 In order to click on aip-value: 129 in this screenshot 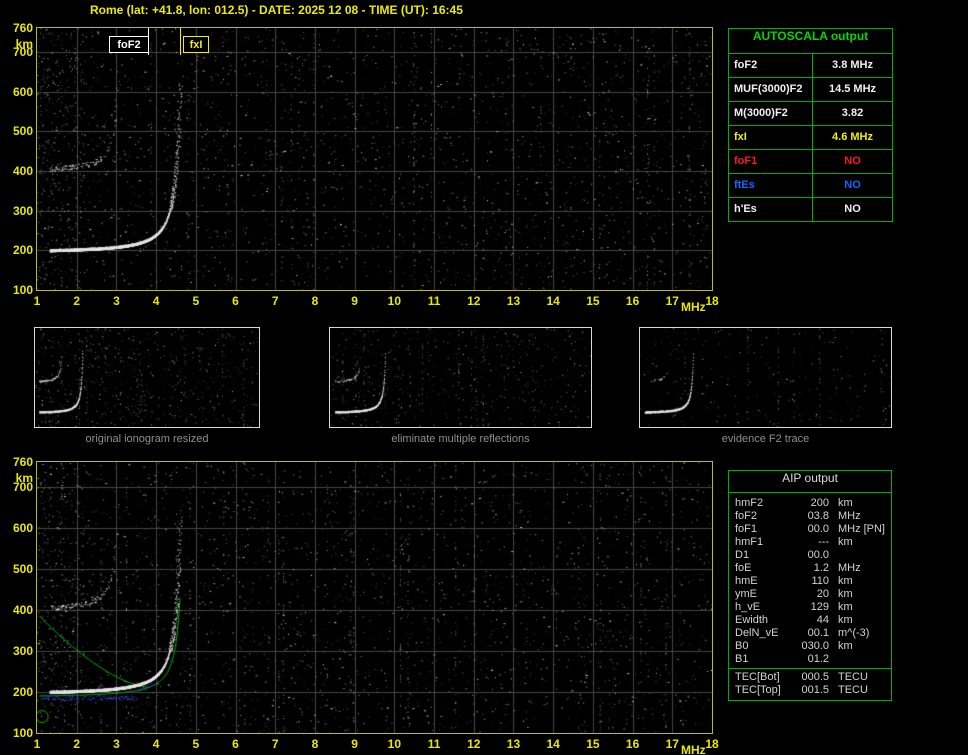, I will do `click(819, 607)`.